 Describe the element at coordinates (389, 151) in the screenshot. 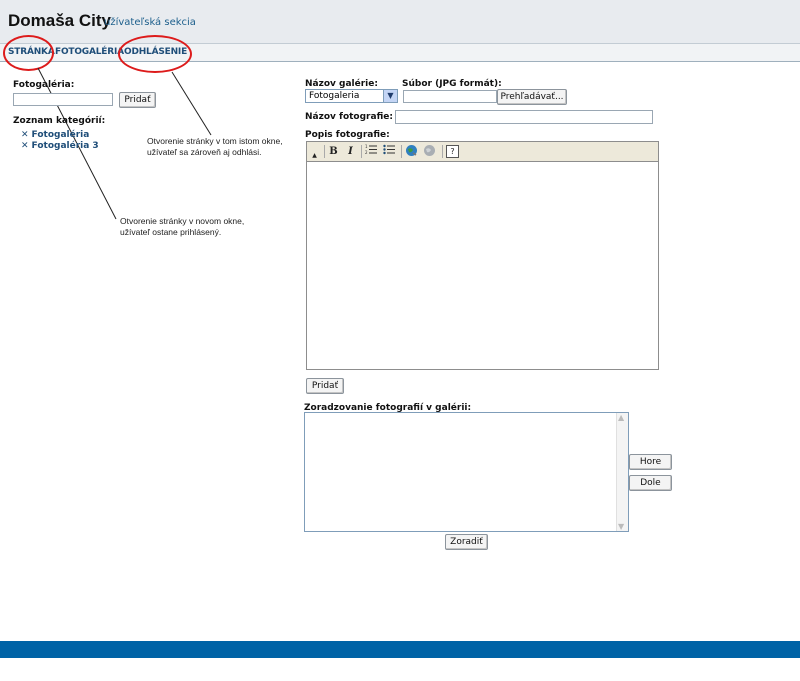

I see `unordered-list-icon` at that location.